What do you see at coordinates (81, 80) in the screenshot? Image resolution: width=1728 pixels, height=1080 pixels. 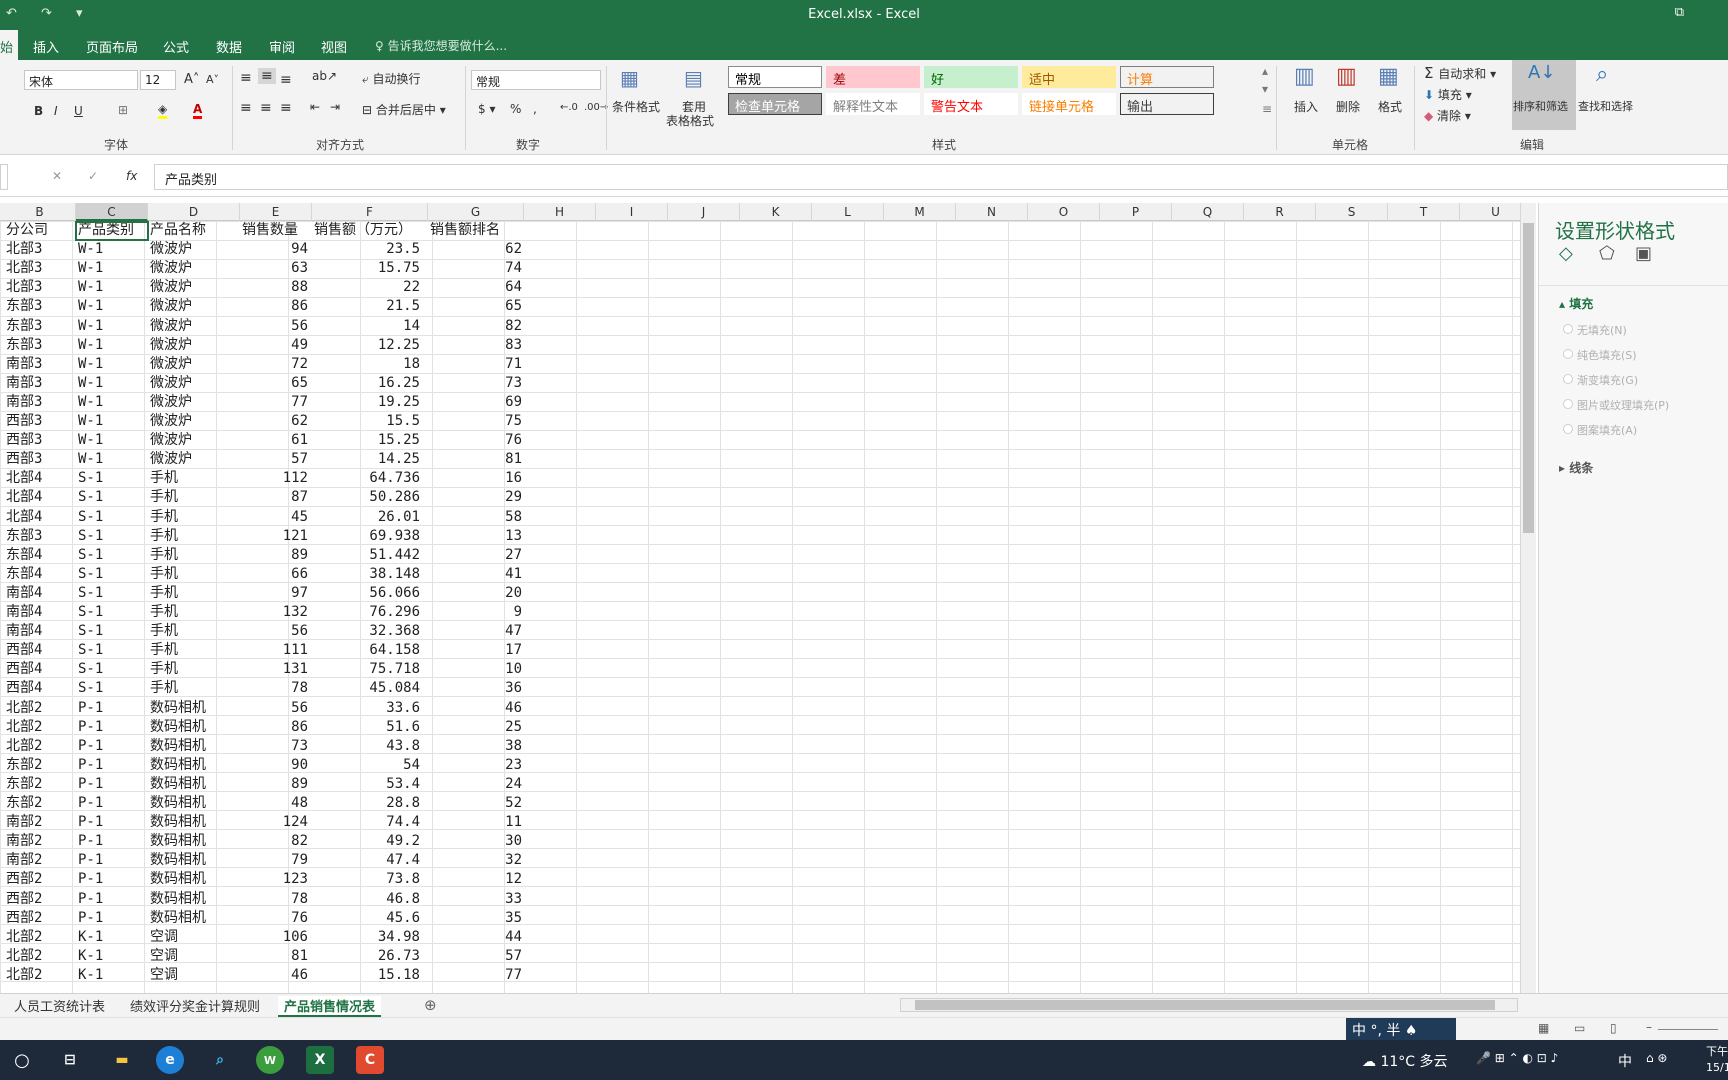 I see `font-name-select: 宋体` at bounding box center [81, 80].